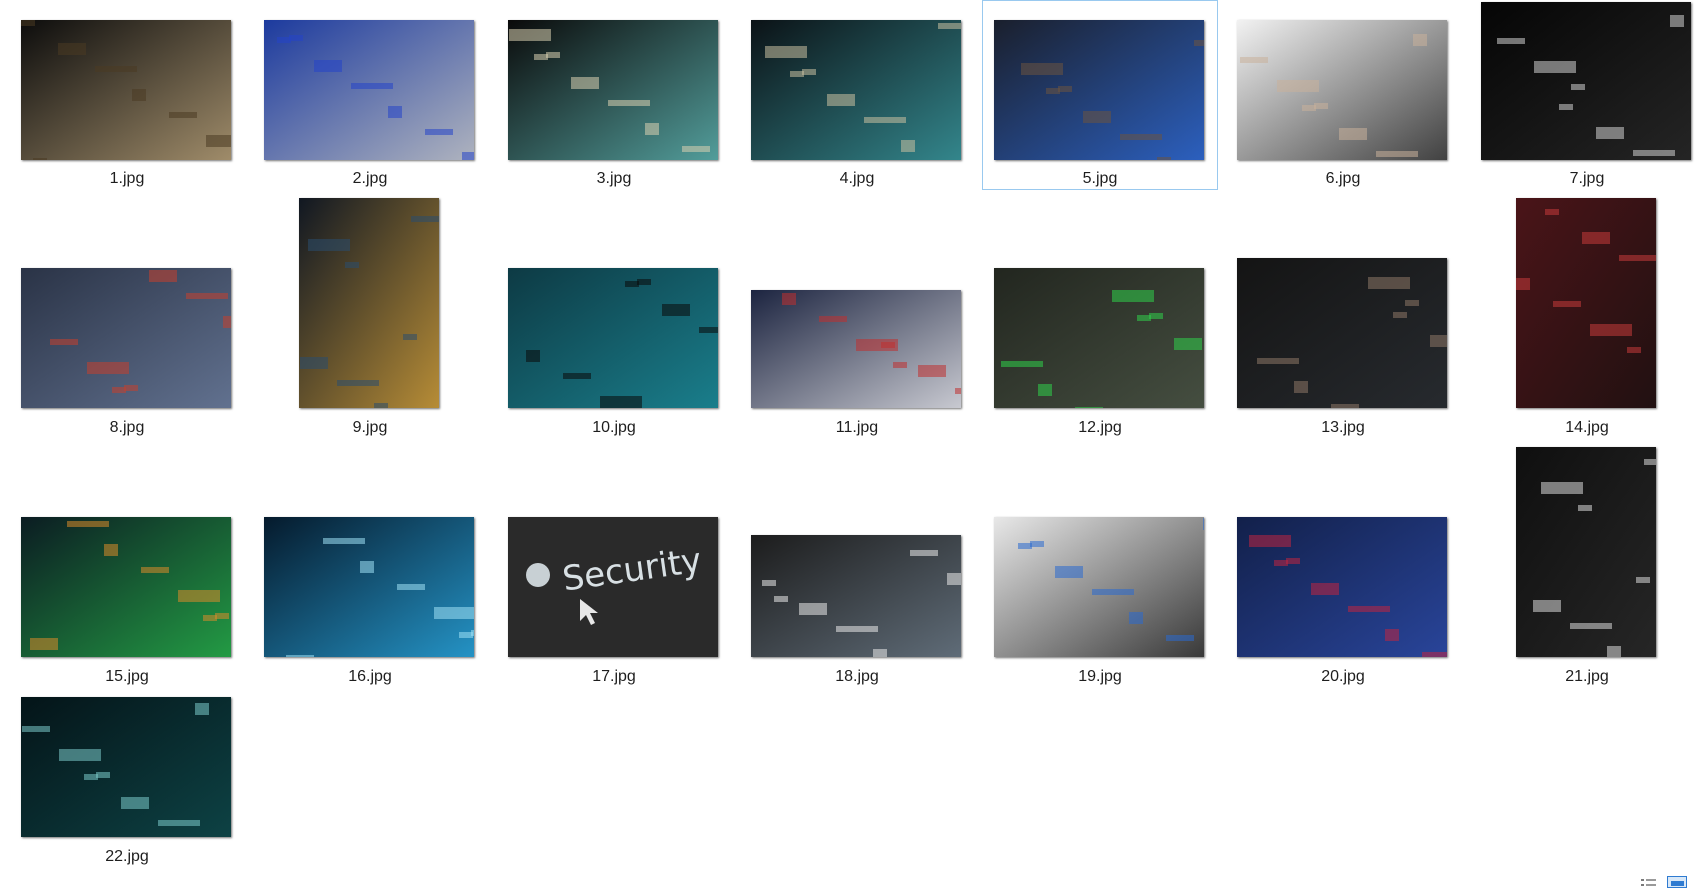  What do you see at coordinates (614, 427) in the screenshot?
I see `file-name-label: 10.jpg` at bounding box center [614, 427].